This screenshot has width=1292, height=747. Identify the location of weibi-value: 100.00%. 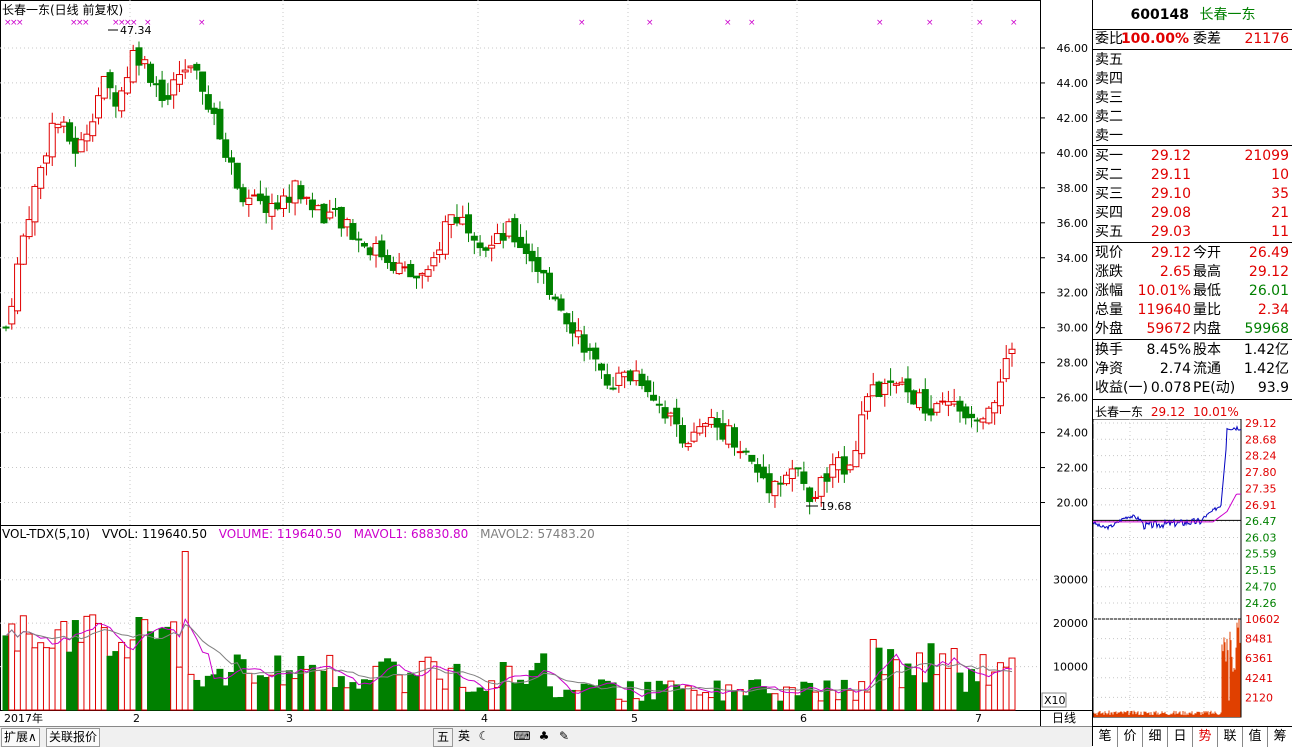
(1154, 39).